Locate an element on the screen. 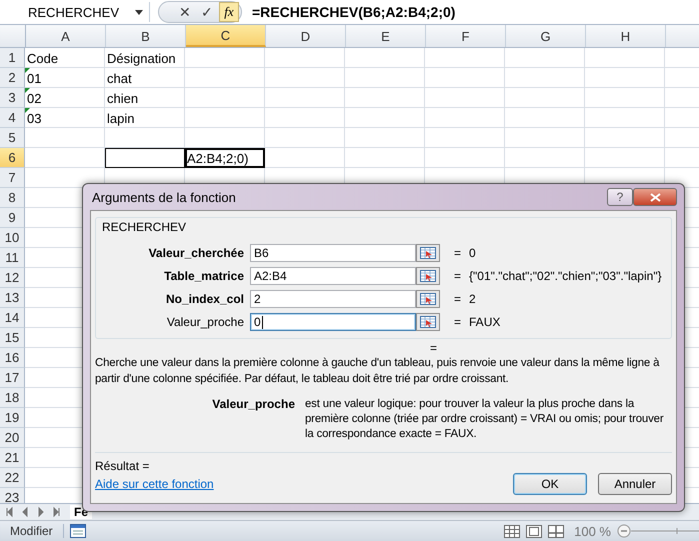 This screenshot has height=541, width=699. help-button: ? is located at coordinates (620, 197).